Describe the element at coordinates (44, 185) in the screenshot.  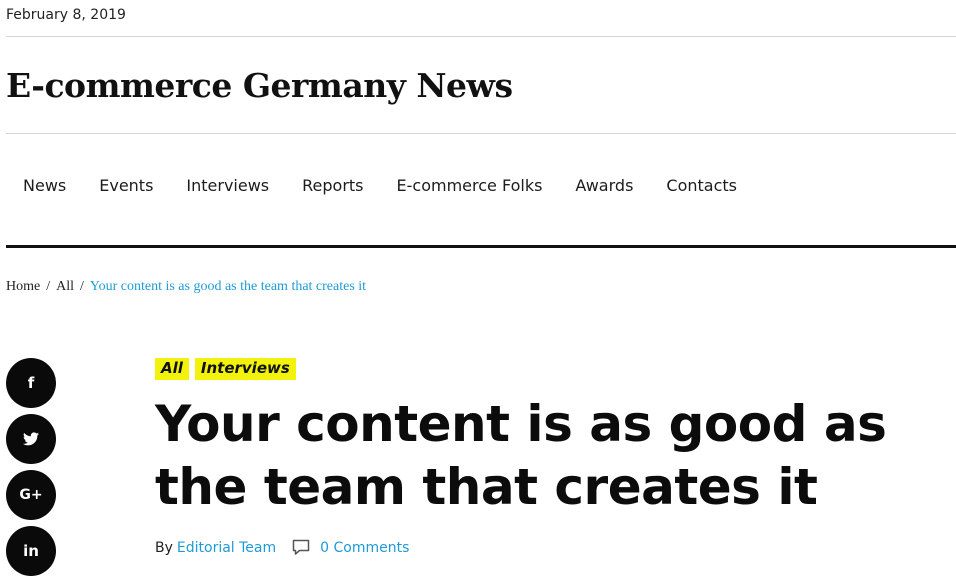
I see `nav-item-news: News` at that location.